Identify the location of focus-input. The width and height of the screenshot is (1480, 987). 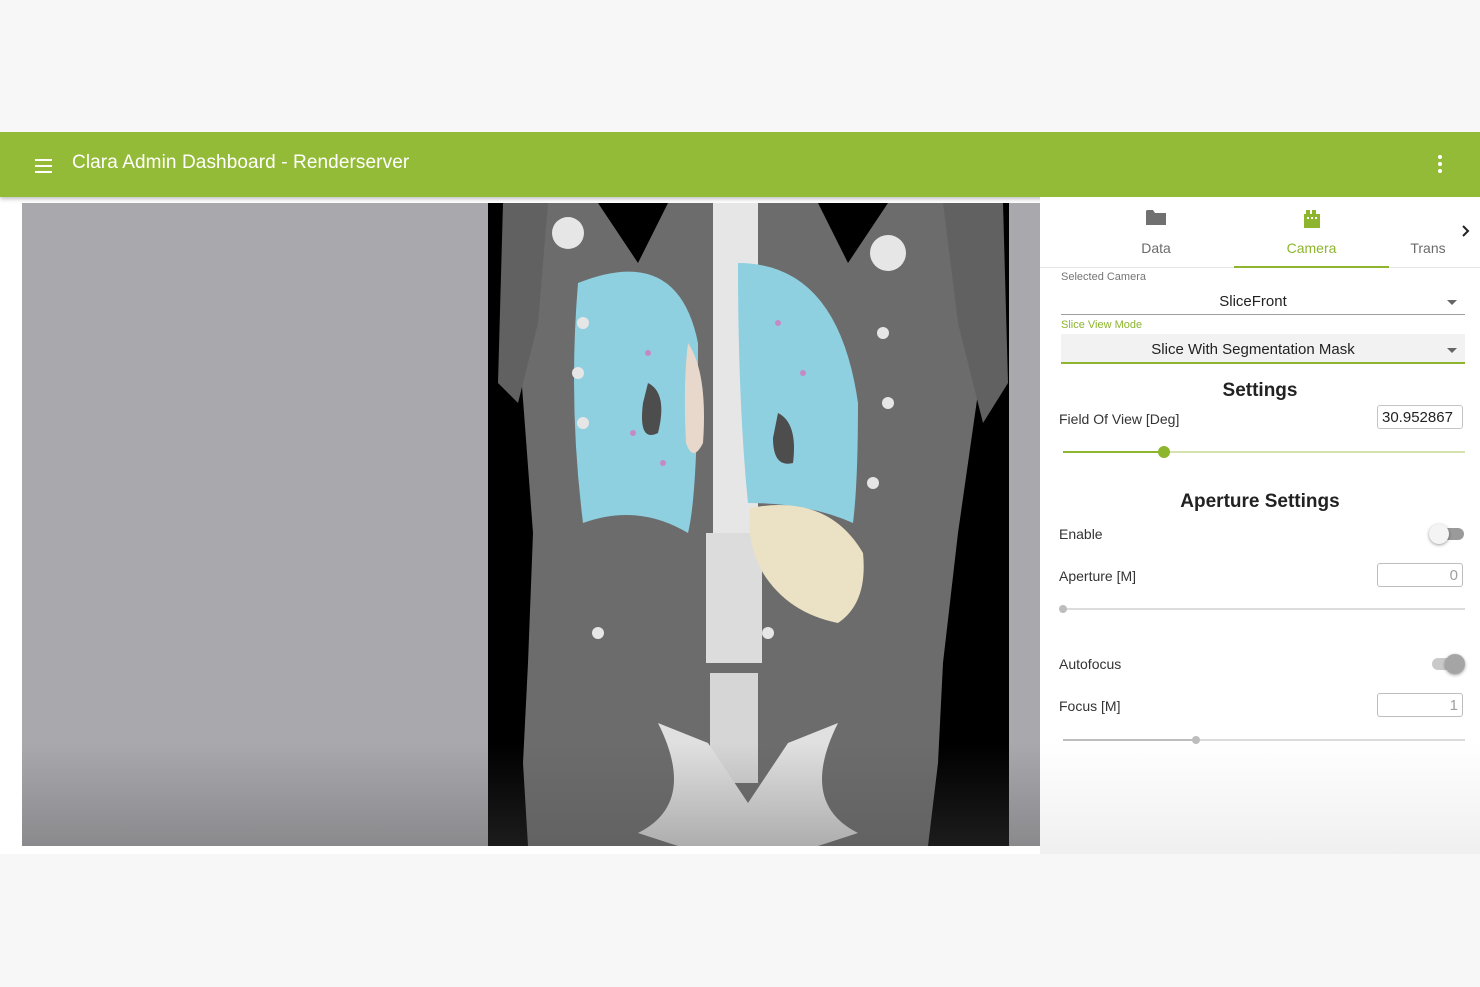
(1420, 705).